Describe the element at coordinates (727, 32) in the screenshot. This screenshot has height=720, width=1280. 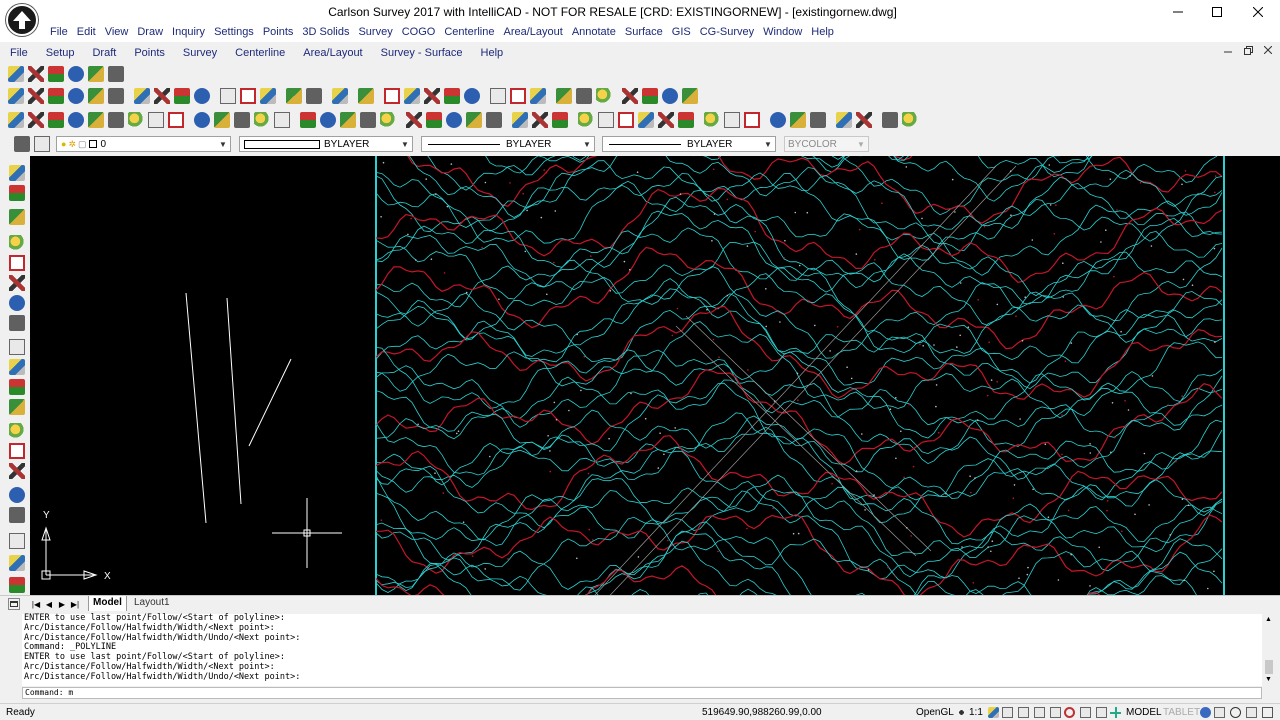
I see `menu-cg-survey: CG-Survey` at that location.